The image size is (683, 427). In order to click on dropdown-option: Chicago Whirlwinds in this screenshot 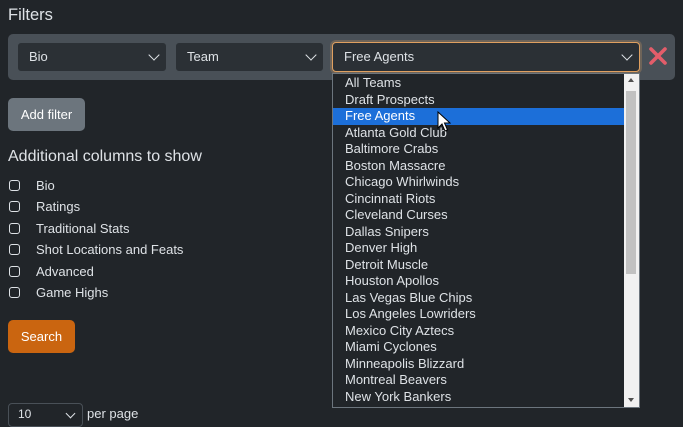, I will do `click(478, 182)`.